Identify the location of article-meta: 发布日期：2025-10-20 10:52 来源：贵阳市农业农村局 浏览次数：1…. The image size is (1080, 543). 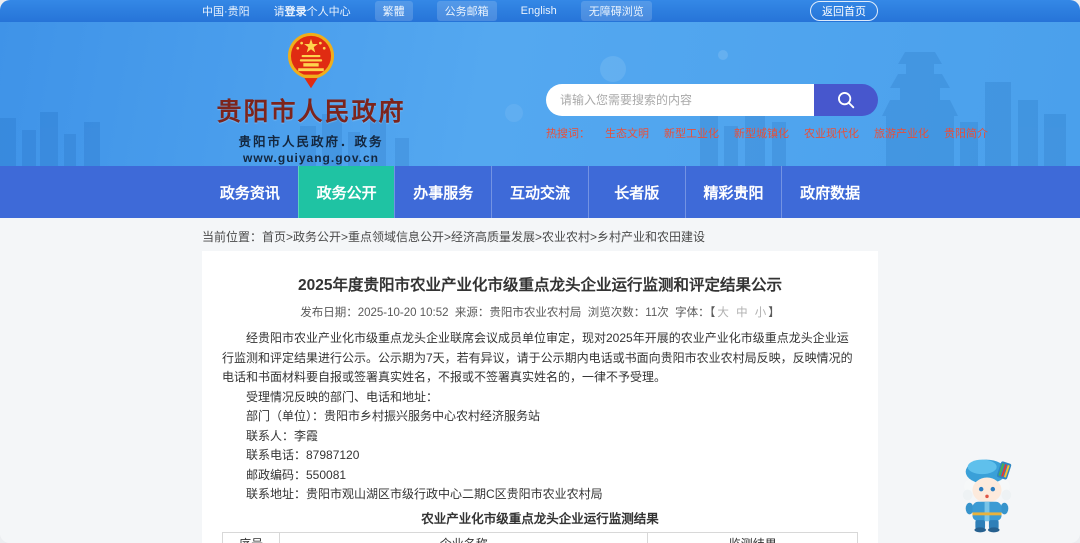
(540, 312).